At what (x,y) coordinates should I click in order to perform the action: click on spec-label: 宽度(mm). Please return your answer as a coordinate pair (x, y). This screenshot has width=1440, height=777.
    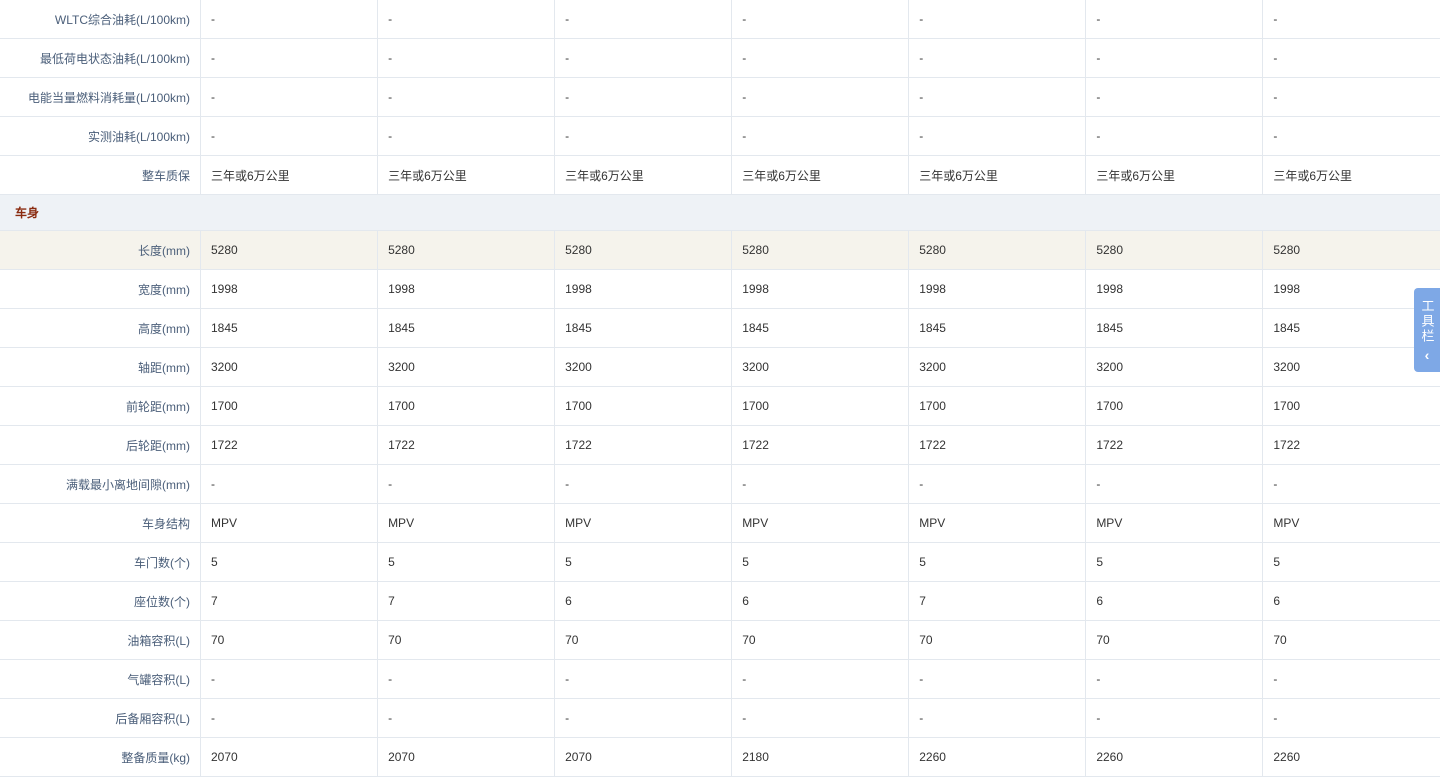
    Looking at the image, I should click on (100, 289).